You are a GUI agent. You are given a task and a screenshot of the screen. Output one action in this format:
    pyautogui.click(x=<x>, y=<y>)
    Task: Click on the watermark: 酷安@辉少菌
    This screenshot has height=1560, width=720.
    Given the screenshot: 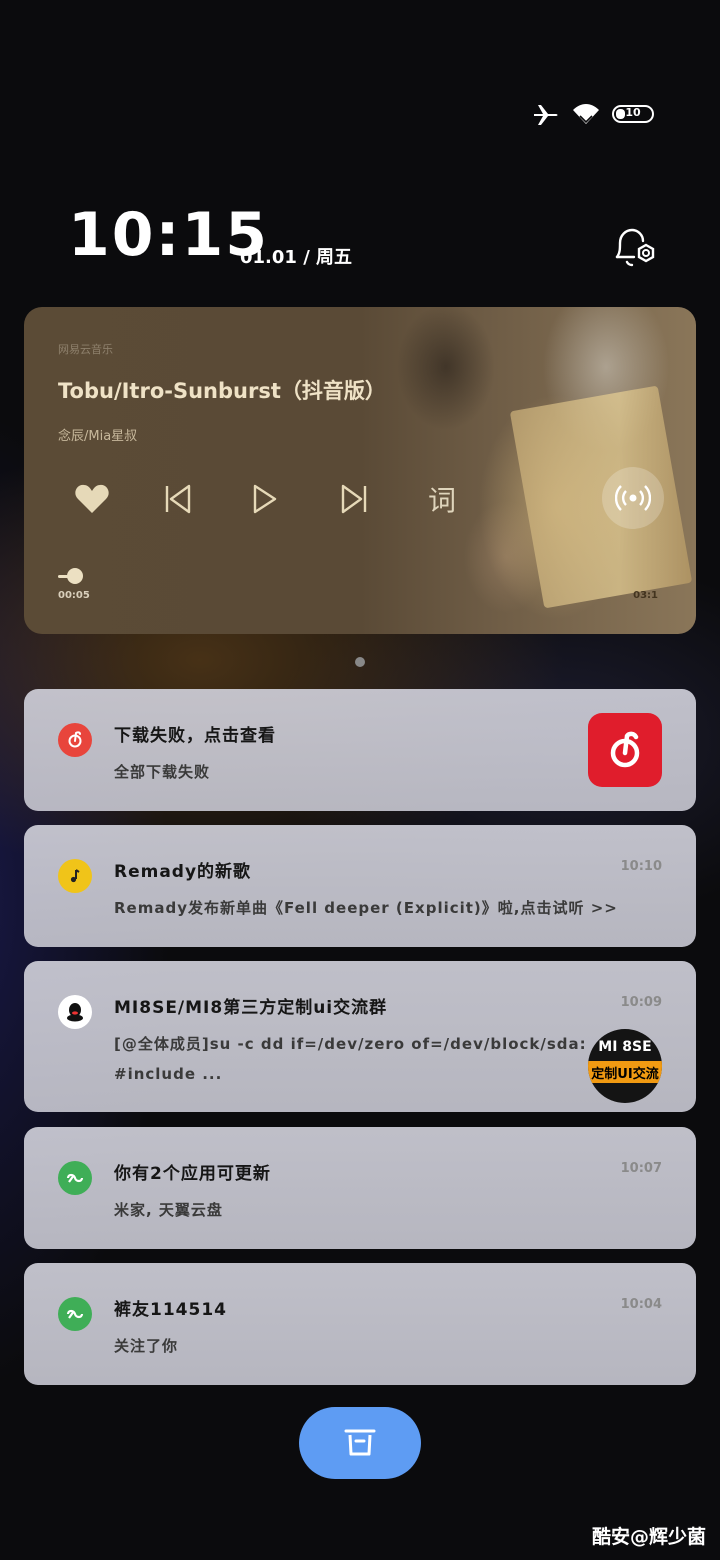 What is the action you would take?
    pyautogui.click(x=648, y=1537)
    